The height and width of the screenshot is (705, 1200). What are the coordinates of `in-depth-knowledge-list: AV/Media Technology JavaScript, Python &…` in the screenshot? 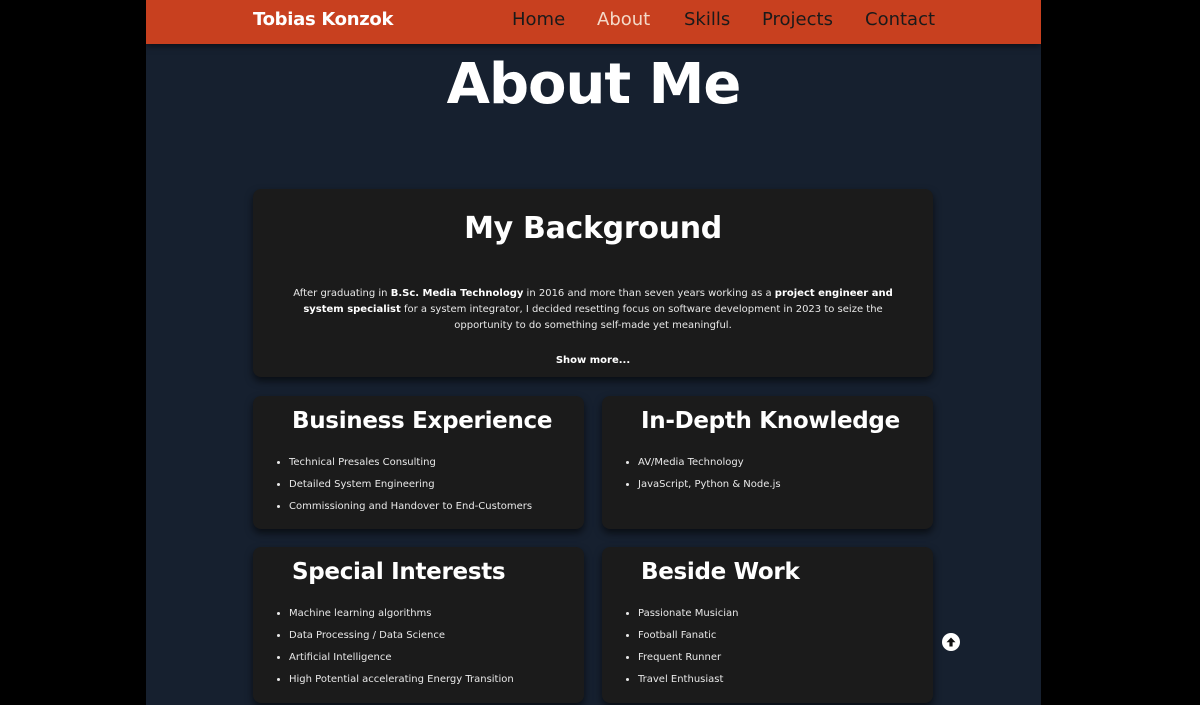 It's located at (709, 474).